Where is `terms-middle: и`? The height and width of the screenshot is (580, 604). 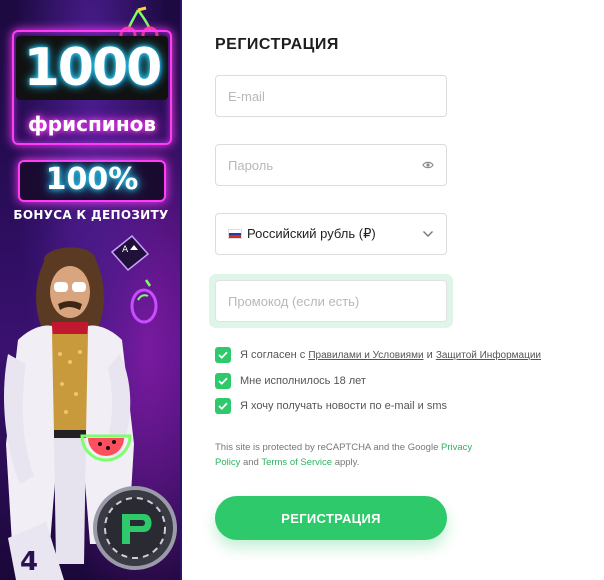
terms-middle: и is located at coordinates (429, 355).